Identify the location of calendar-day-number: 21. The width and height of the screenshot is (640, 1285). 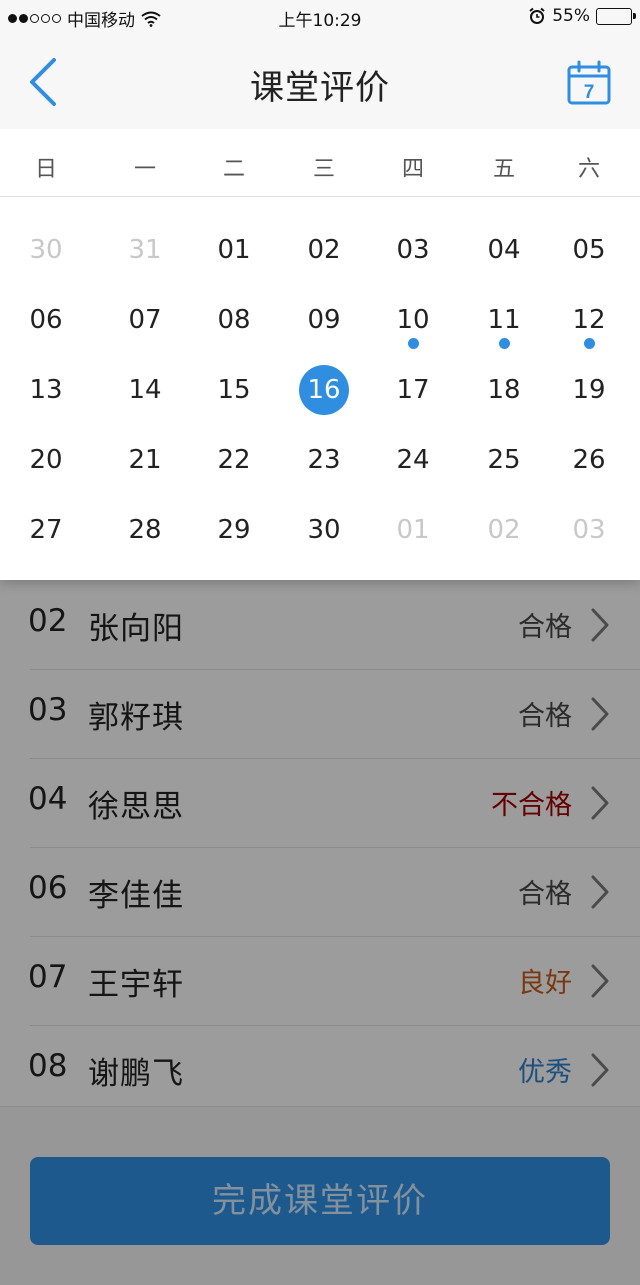
(145, 460).